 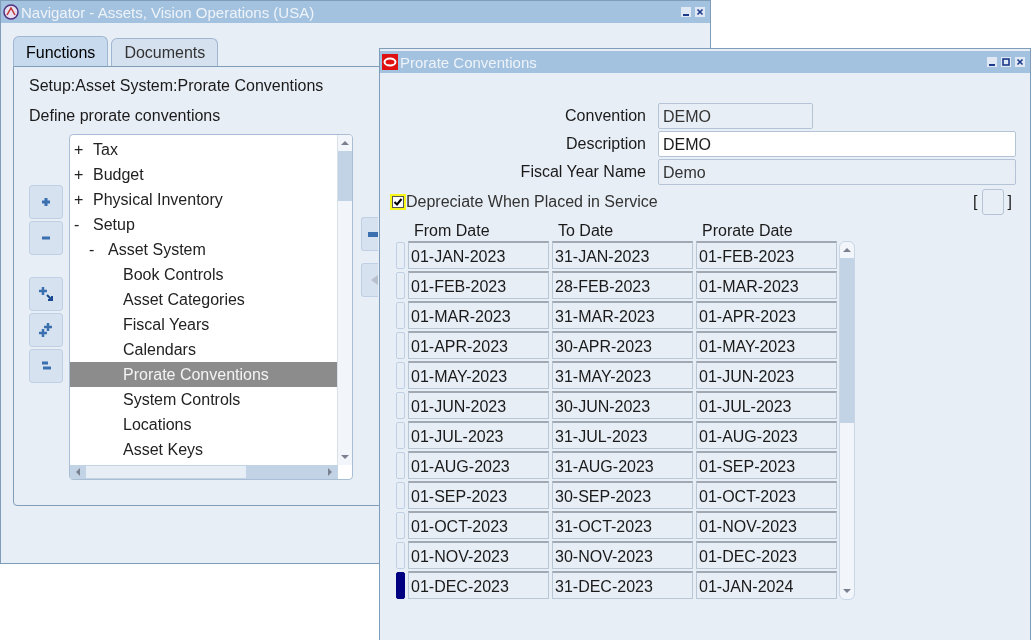 What do you see at coordinates (622, 585) in the screenshot?
I see `table-cell: 31-DEC-2023` at bounding box center [622, 585].